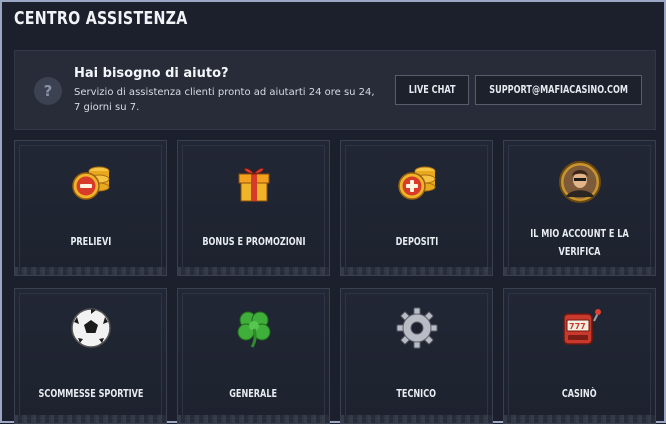 The image size is (666, 424). I want to click on live-chat-button: LIVE CHAT, so click(432, 90).